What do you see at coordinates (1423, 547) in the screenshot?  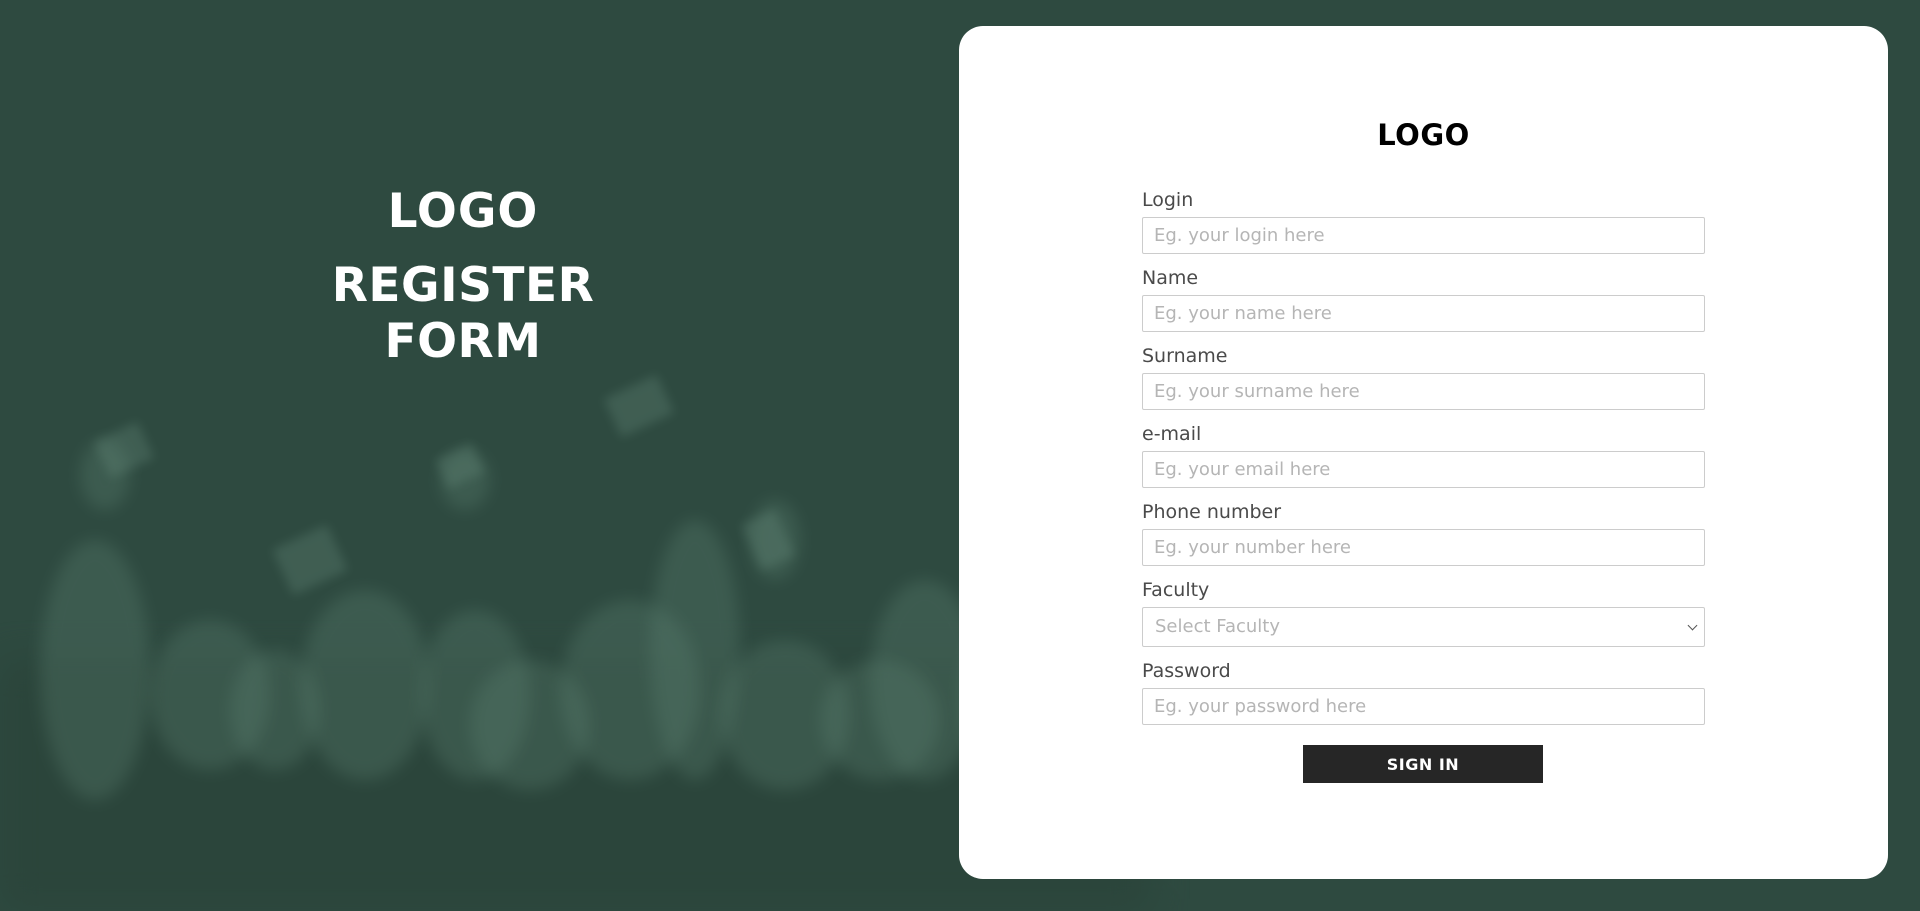 I see `phone-input` at bounding box center [1423, 547].